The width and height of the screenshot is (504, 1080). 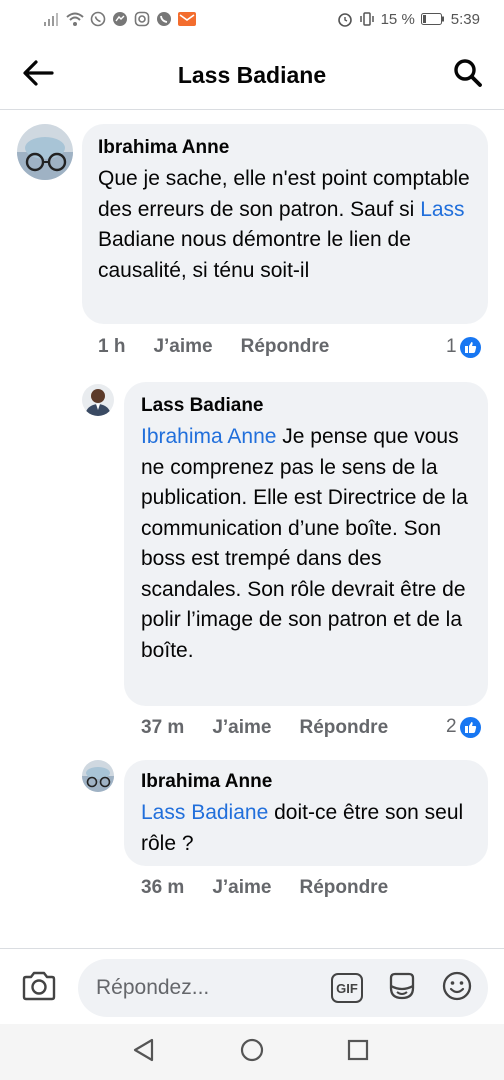 I want to click on search-icon, so click(x=468, y=75).